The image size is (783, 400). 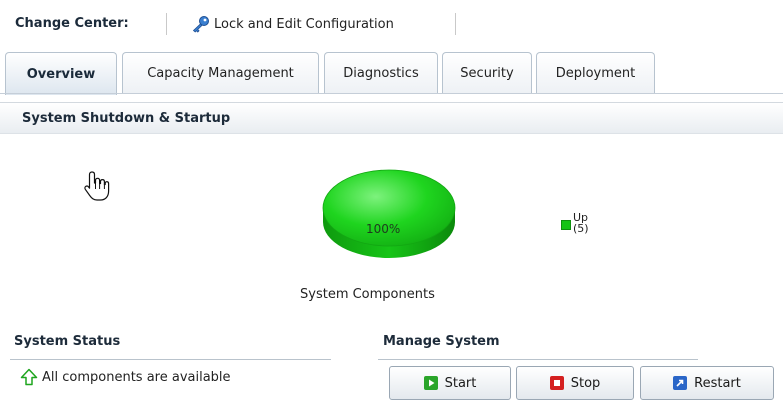 I want to click on start-button: Start, so click(x=450, y=383).